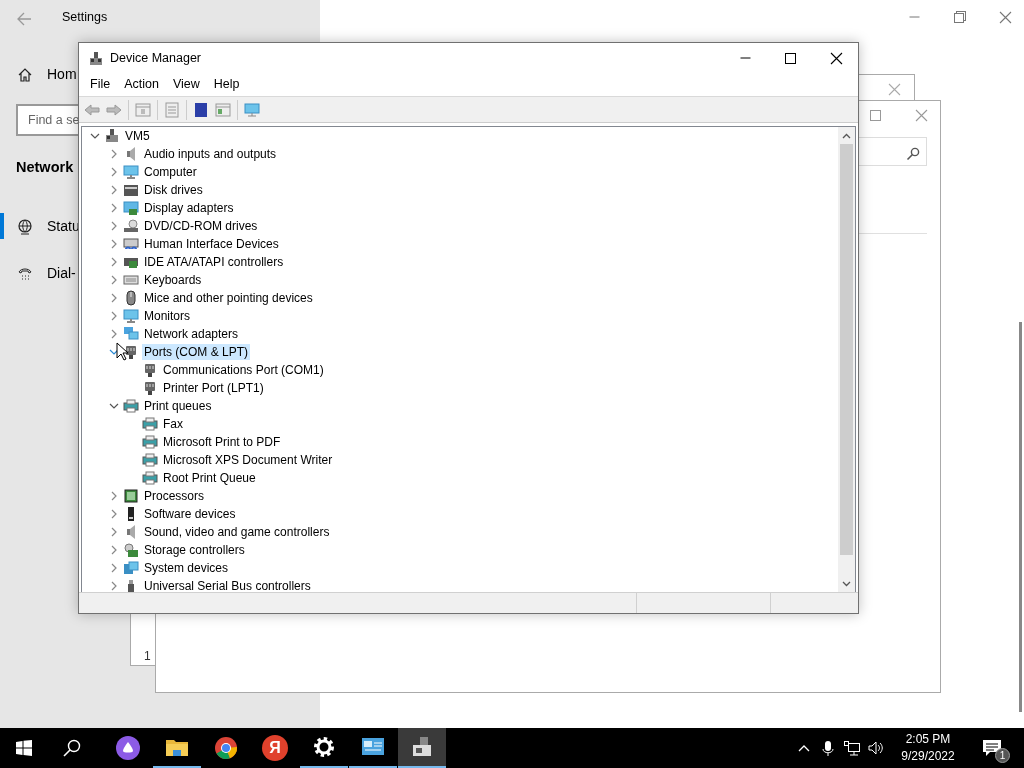  I want to click on tree-item: Computer, so click(170, 172).